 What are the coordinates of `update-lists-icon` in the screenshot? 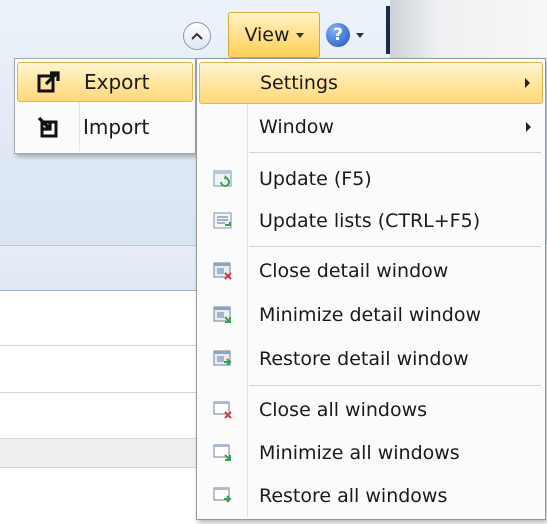 It's located at (223, 221).